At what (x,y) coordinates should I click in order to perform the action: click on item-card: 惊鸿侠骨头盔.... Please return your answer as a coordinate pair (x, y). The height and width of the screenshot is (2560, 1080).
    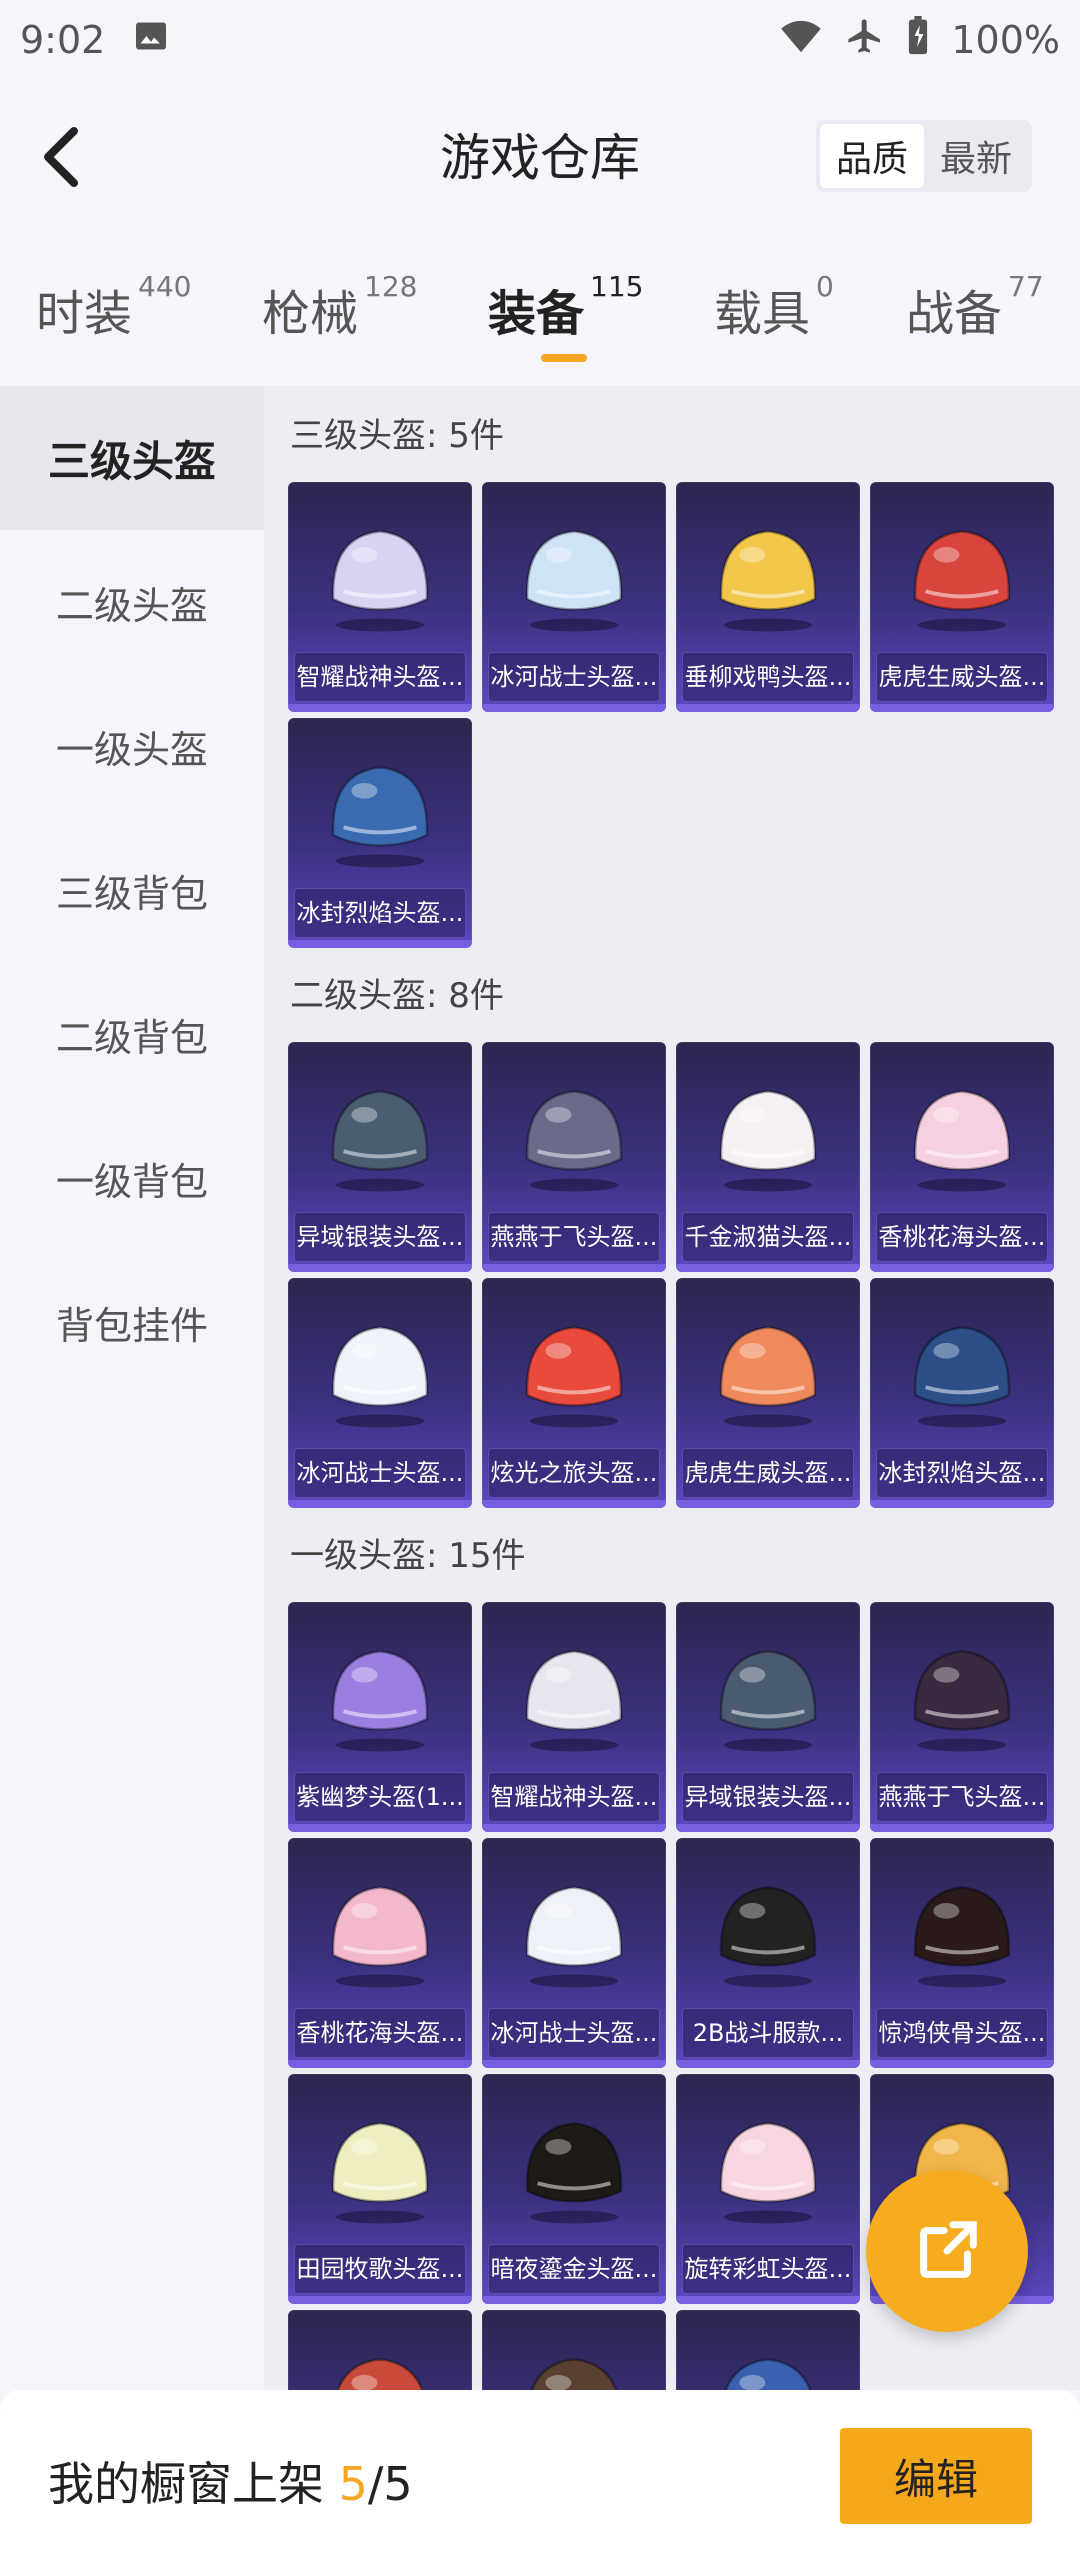
    Looking at the image, I should click on (962, 1953).